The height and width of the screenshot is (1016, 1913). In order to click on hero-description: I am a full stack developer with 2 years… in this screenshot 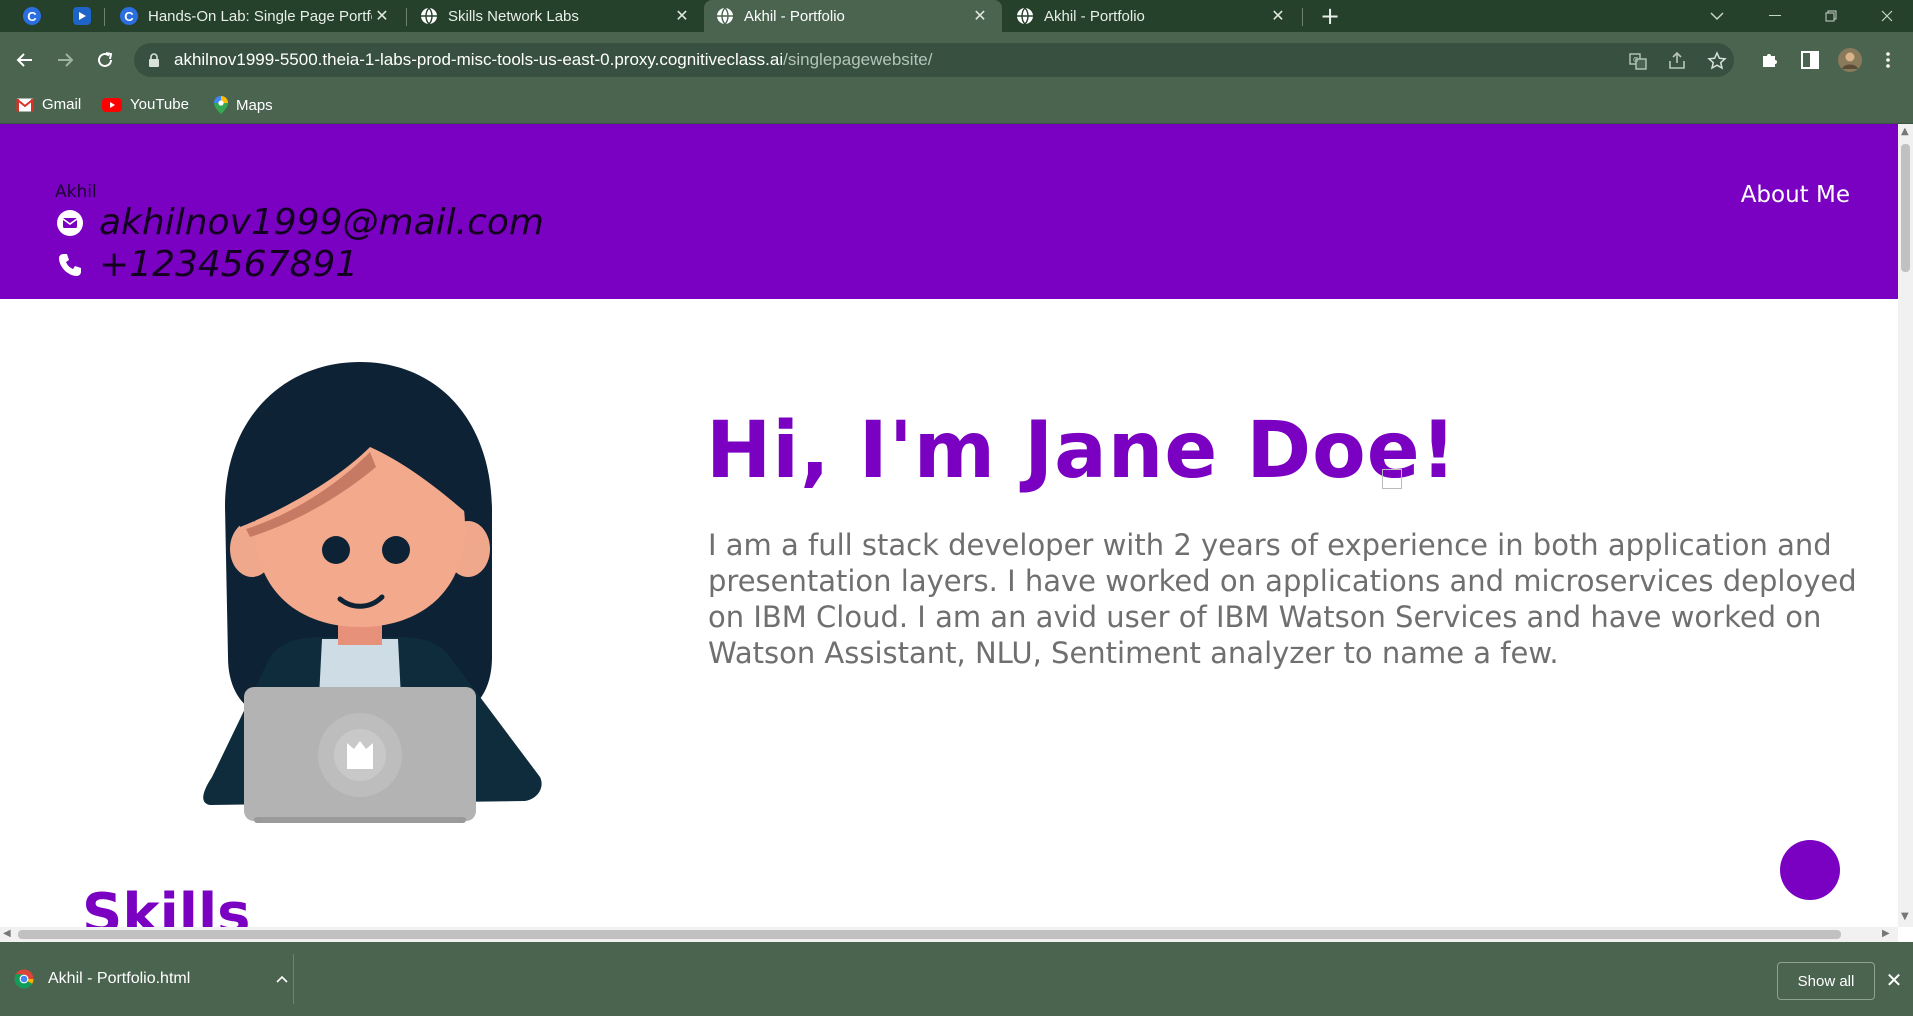, I will do `click(1282, 599)`.